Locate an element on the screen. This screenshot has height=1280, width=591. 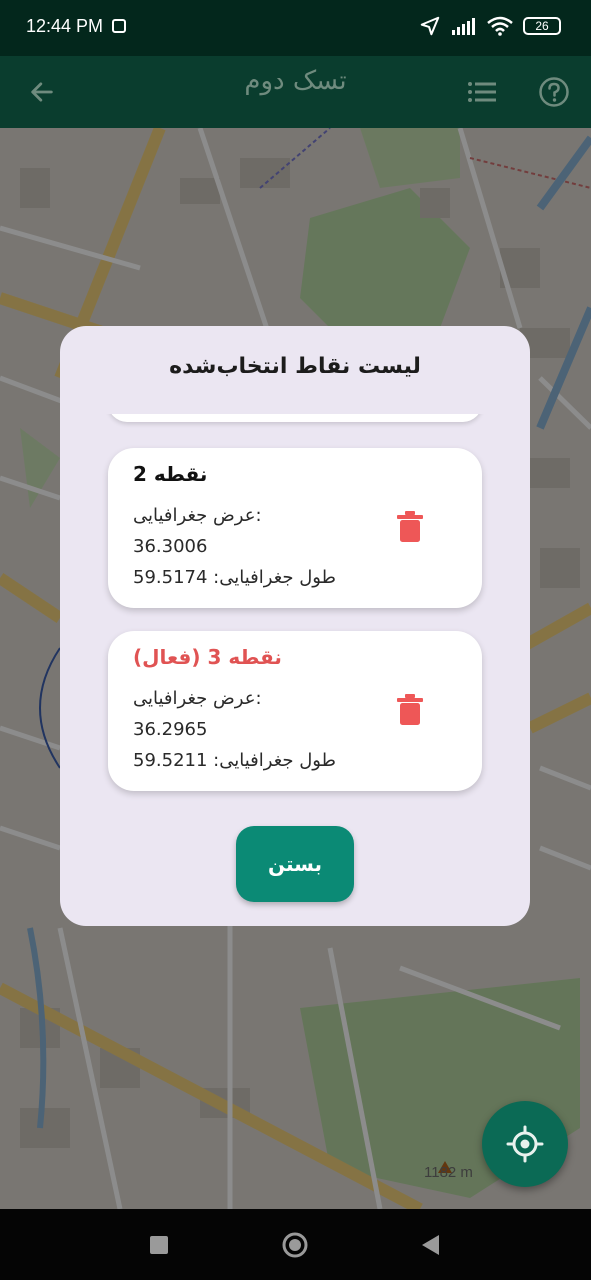
latitude-value: 36.3006 is located at coordinates (170, 546).